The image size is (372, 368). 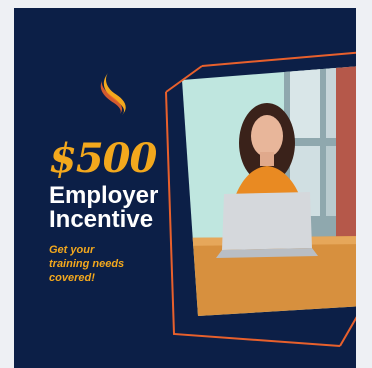 I want to click on incentive-amount: $500, so click(x=103, y=158).